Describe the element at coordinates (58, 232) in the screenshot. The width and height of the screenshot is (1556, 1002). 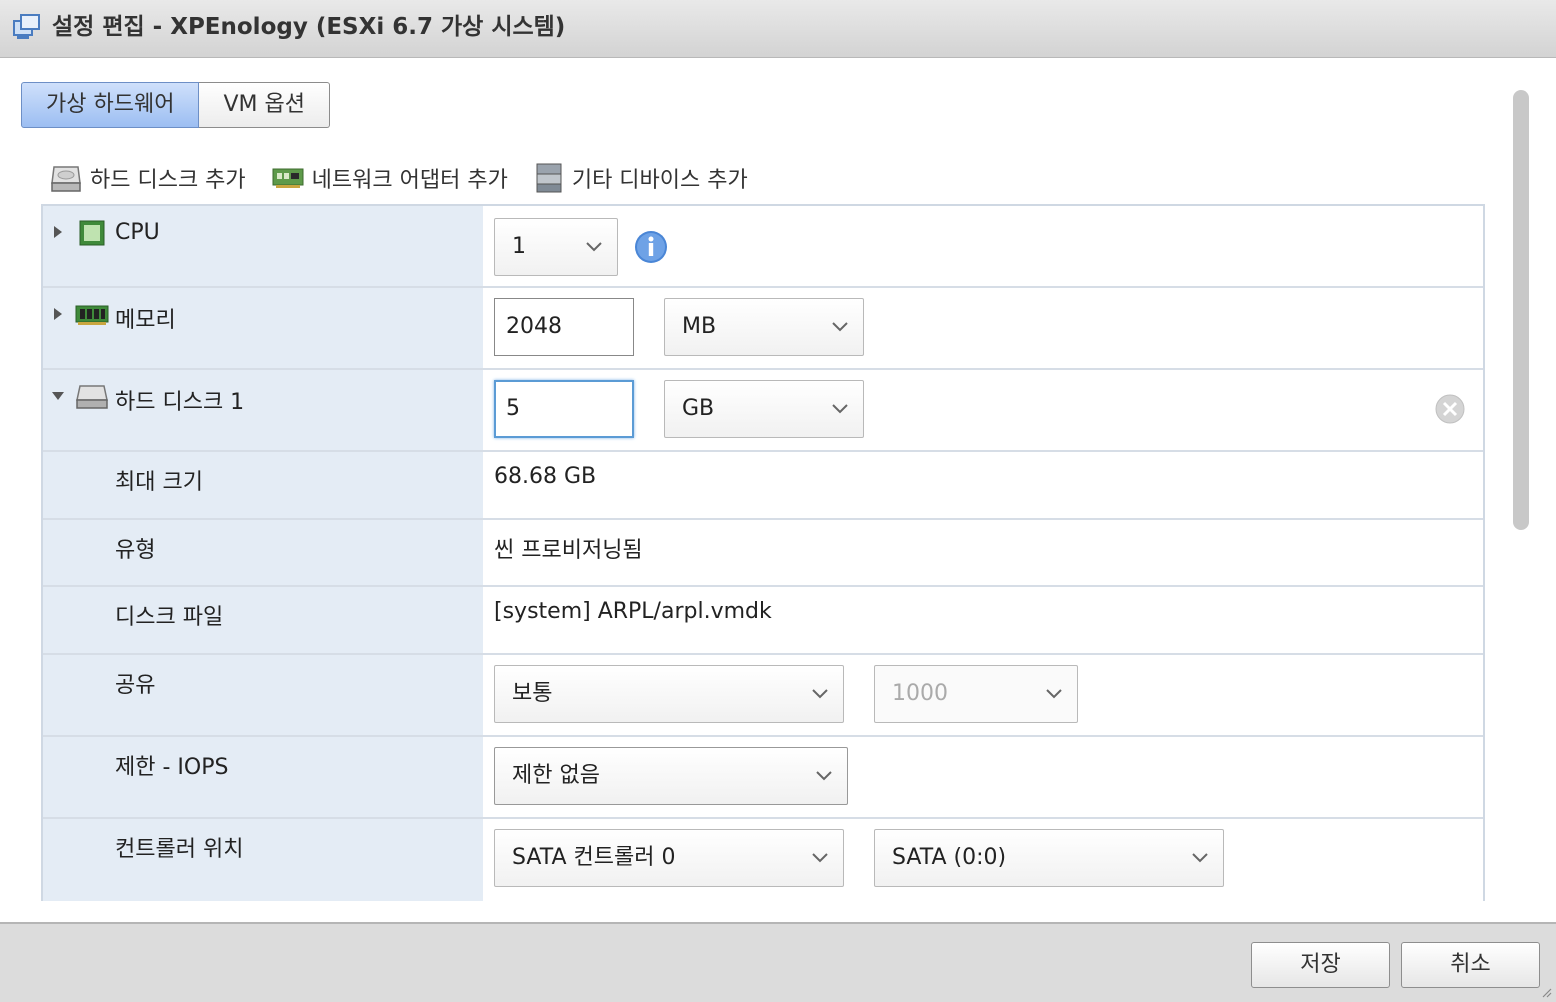
I see `expand-cpu-icon` at that location.